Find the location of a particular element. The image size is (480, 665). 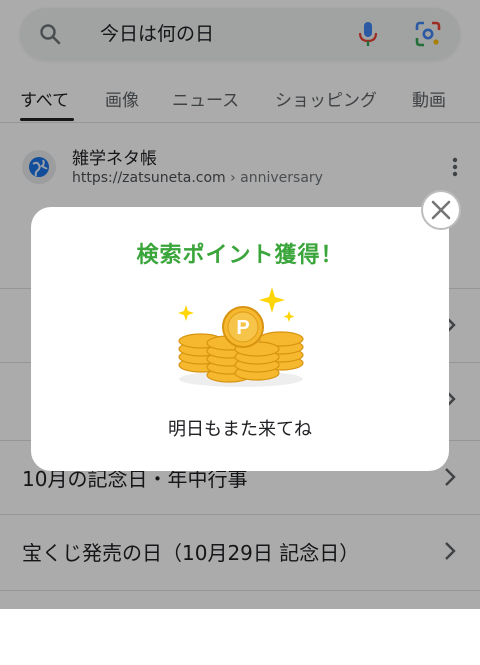

close-icon is located at coordinates (441, 210).